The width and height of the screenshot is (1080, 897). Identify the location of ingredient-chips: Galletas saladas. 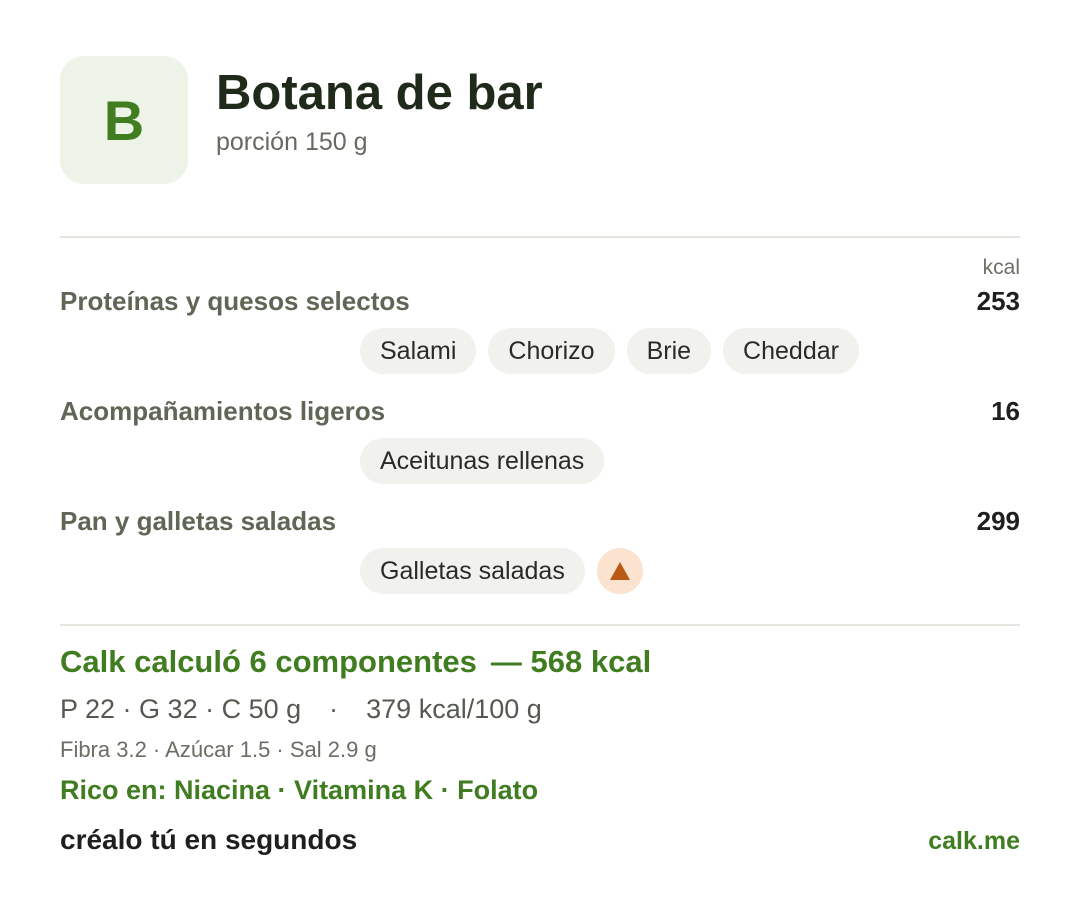
(540, 571).